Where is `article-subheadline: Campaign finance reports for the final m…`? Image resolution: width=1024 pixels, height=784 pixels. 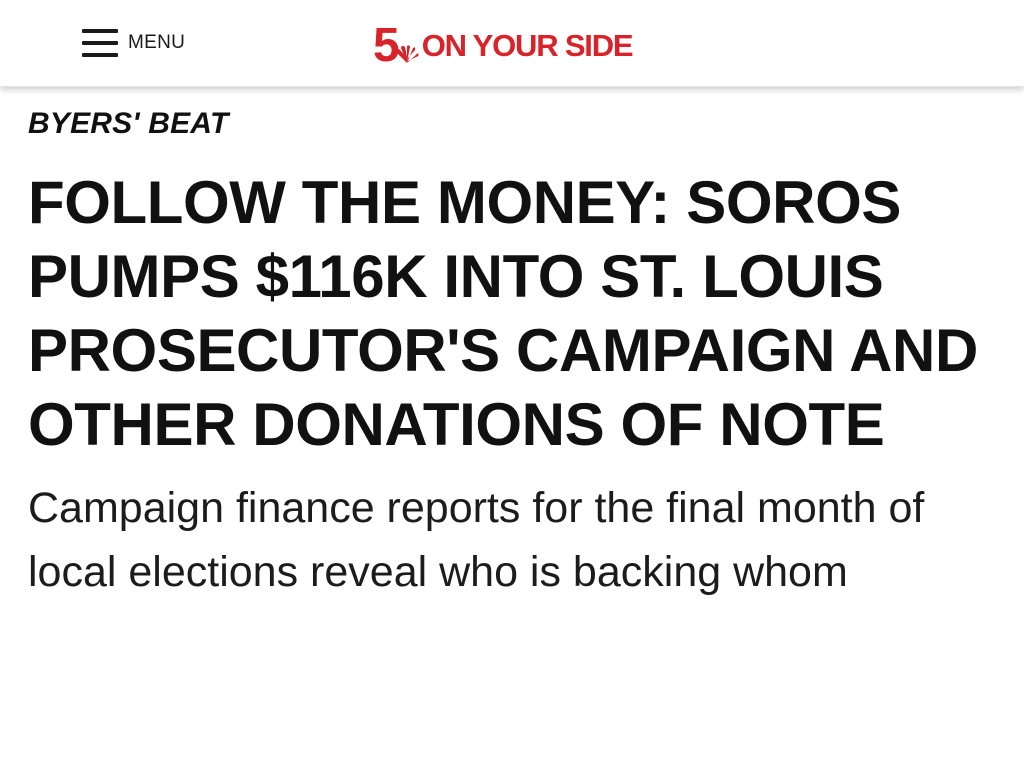
article-subheadline: Campaign finance reports for the final m… is located at coordinates (476, 540).